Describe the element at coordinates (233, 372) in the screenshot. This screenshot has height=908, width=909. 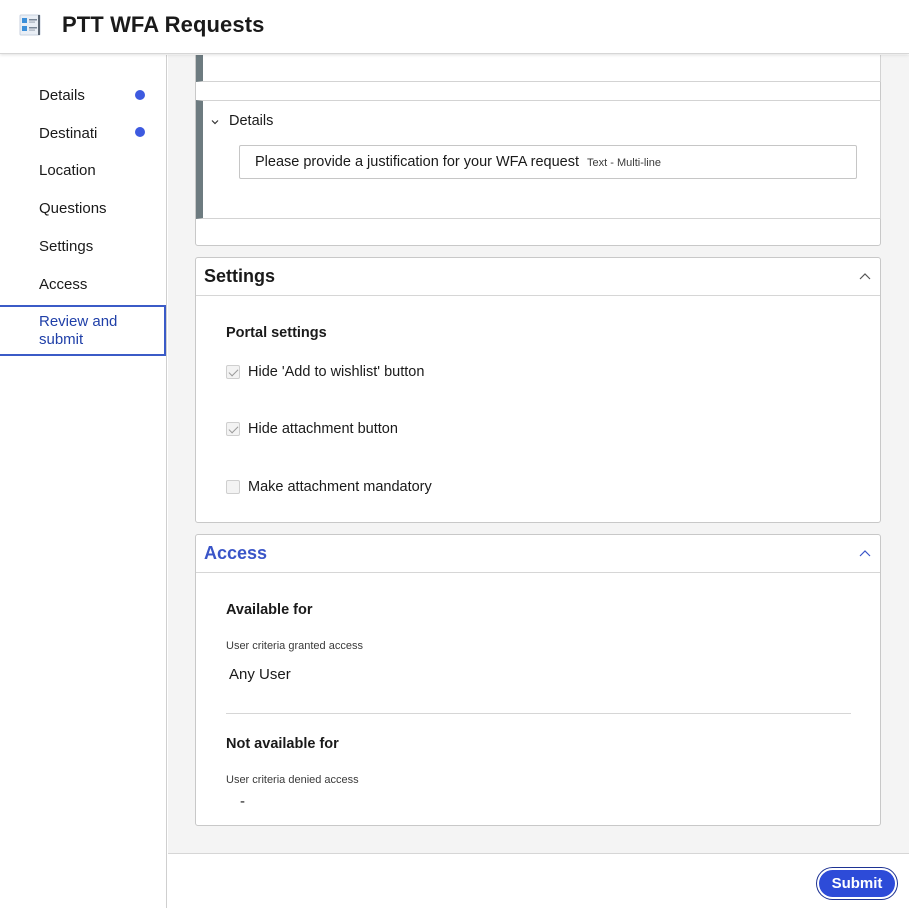
I see `hide-wishlist-checkbox` at that location.